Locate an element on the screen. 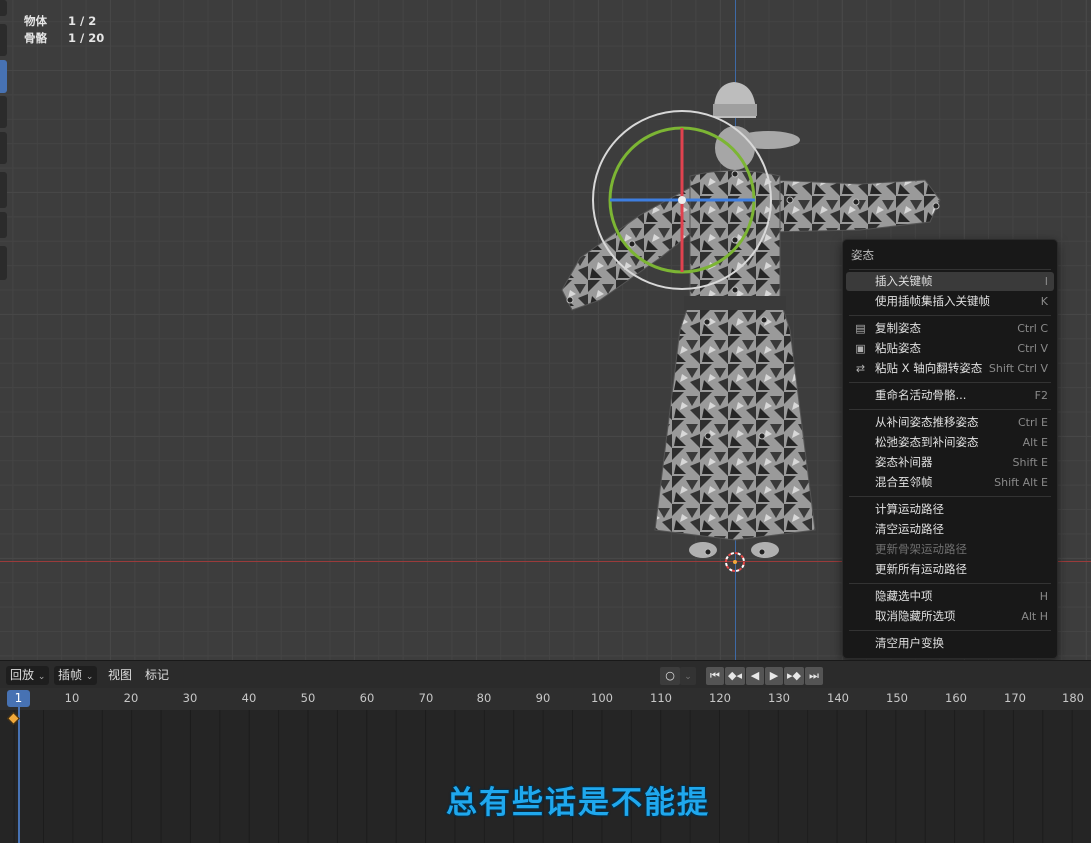 The width and height of the screenshot is (1091, 843). menu-item-label: 复制姿态 is located at coordinates (898, 328).